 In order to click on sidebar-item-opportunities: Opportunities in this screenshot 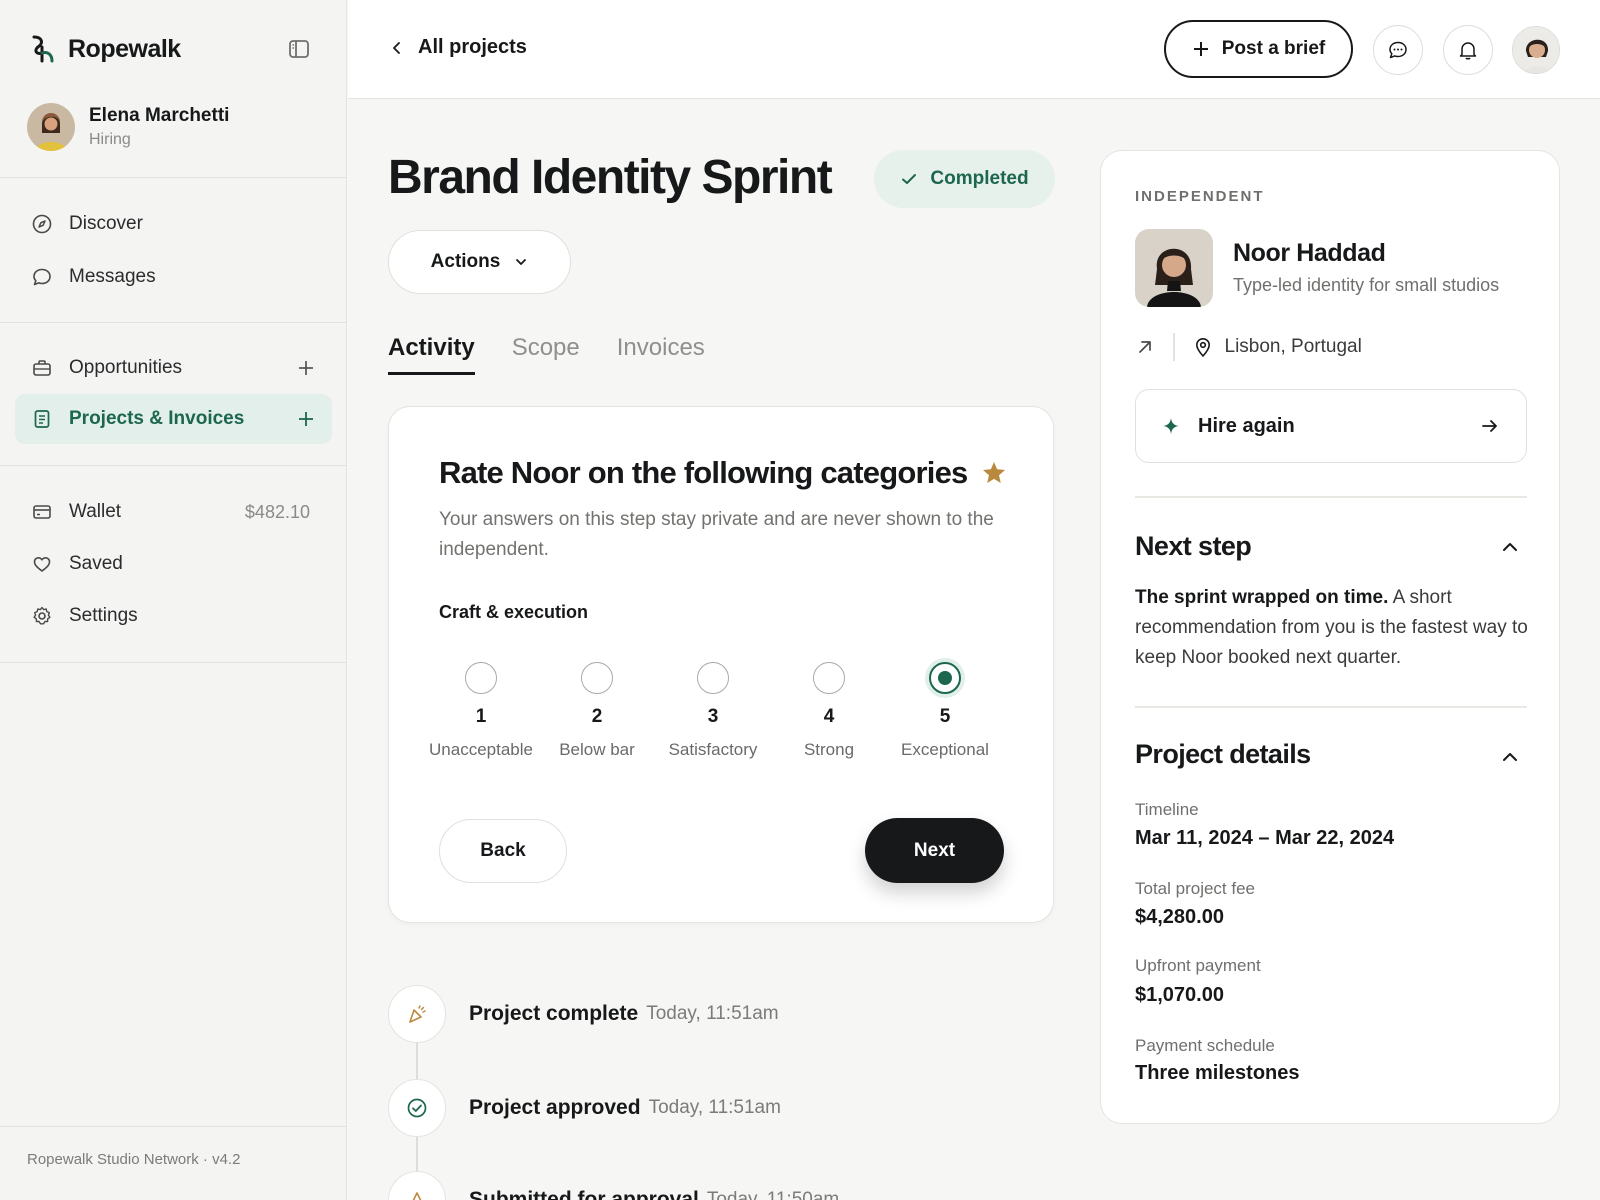, I will do `click(173, 368)`.